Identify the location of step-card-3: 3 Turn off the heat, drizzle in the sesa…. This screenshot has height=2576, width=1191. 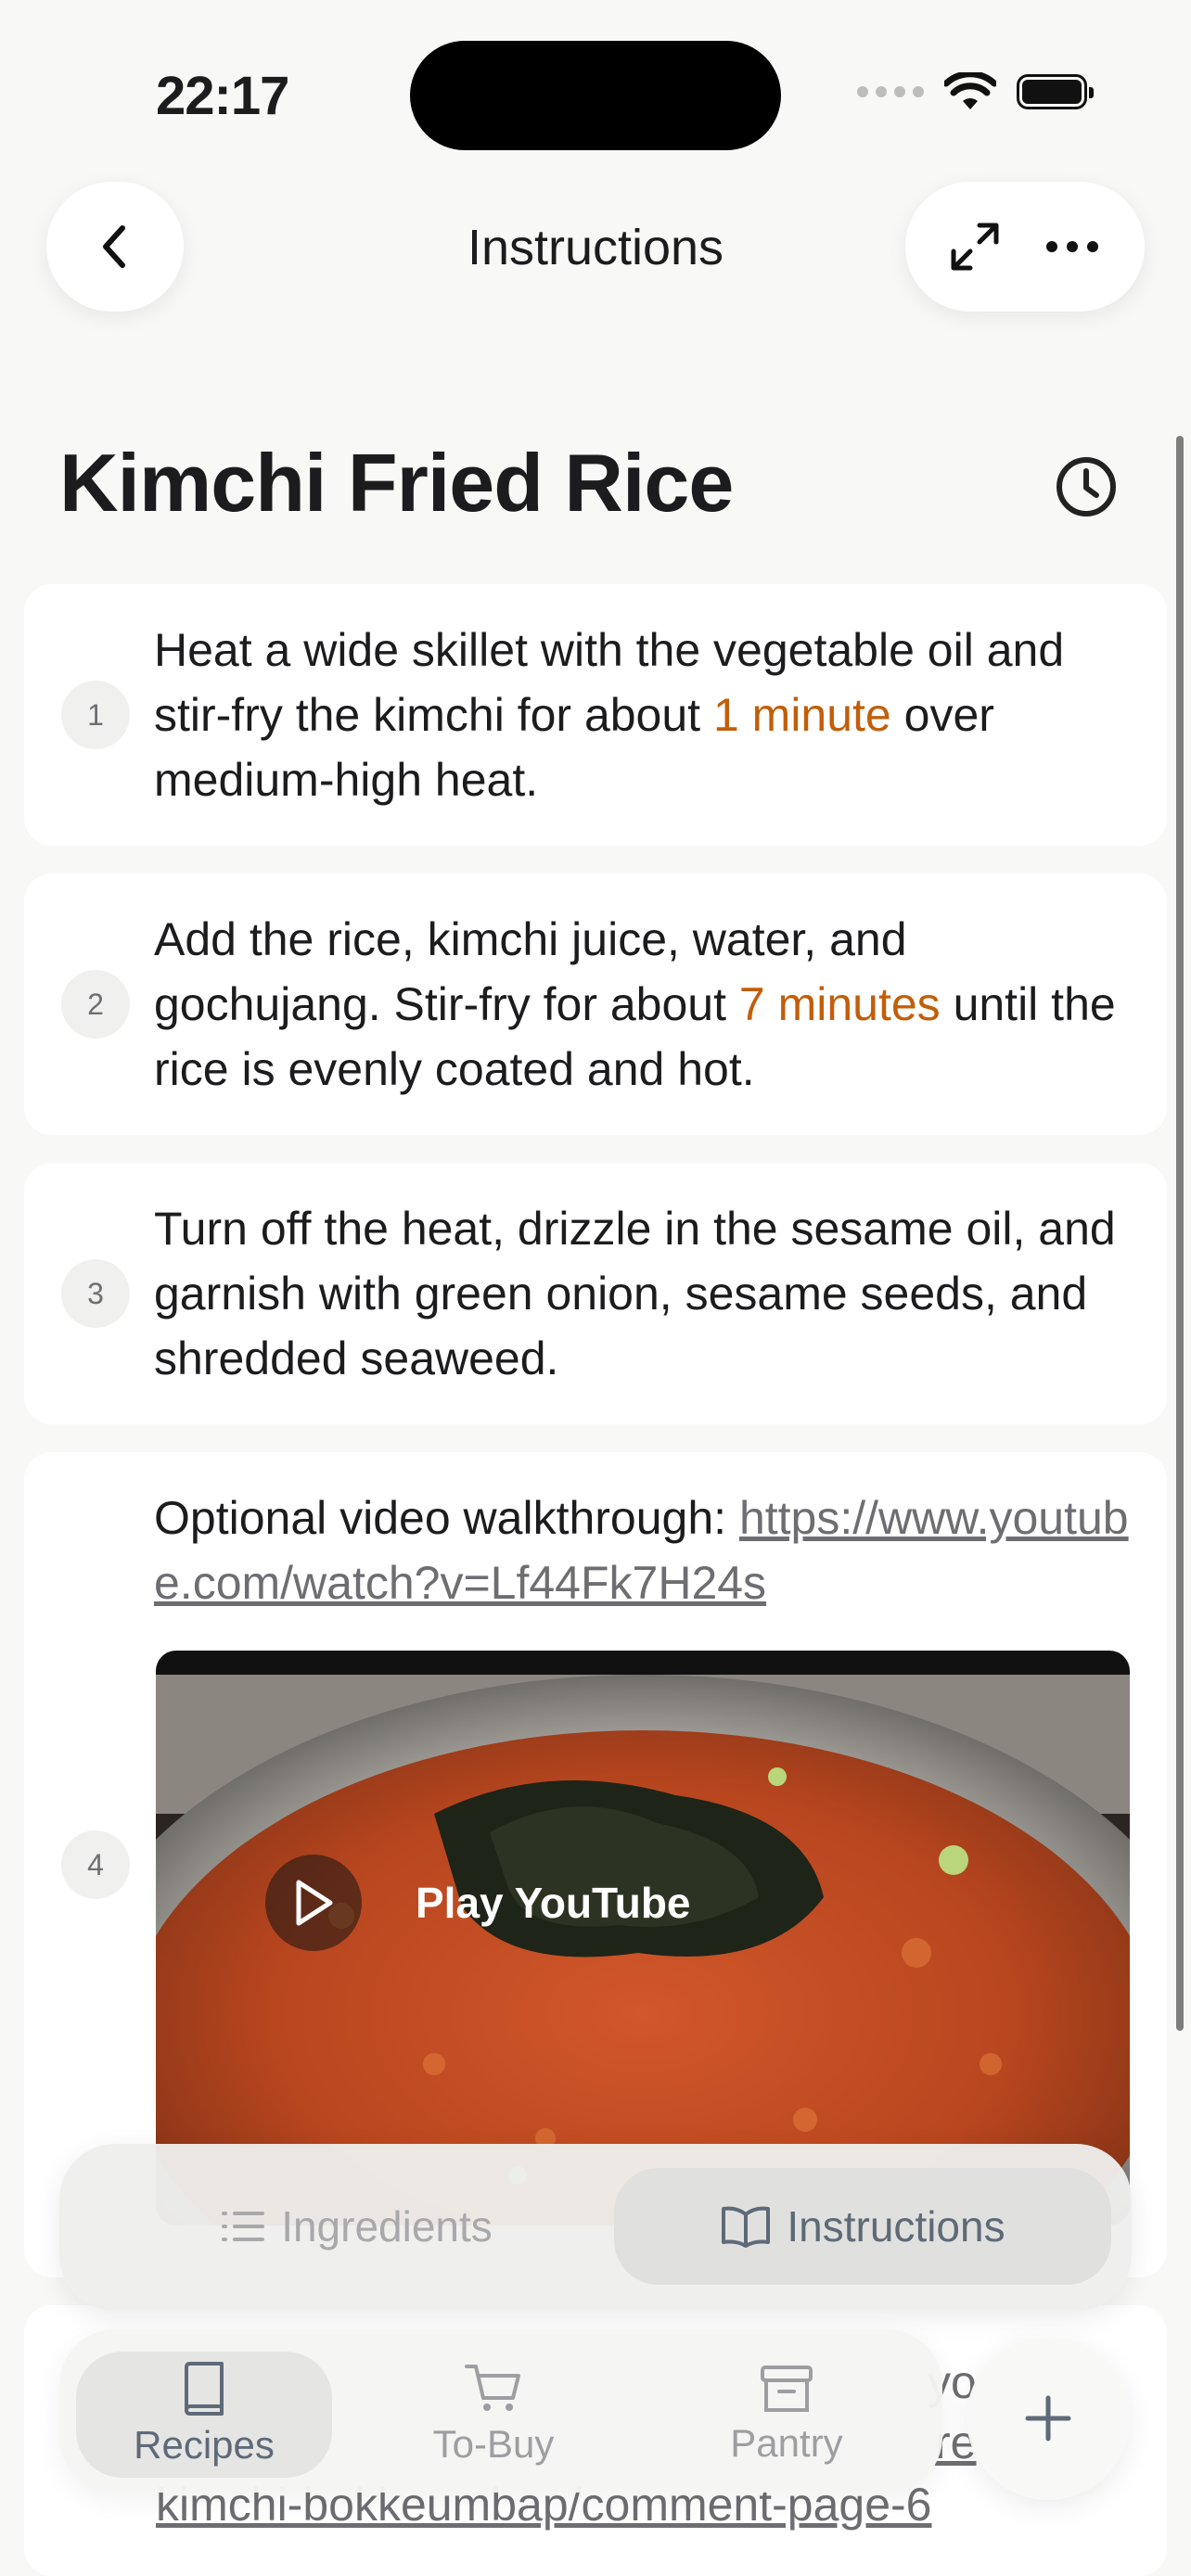
(595, 1293).